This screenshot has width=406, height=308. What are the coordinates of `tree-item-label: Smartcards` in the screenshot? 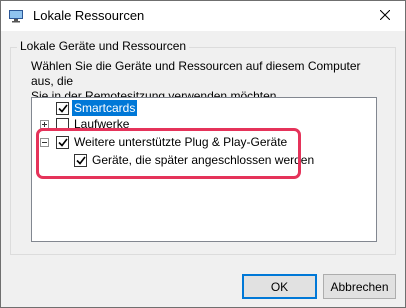 It's located at (105, 108).